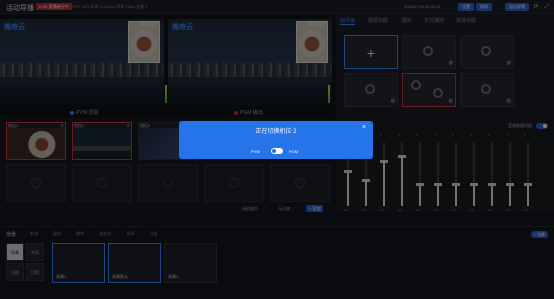 The image size is (554, 299). What do you see at coordinates (294, 151) in the screenshot?
I see `pgm-switch-label: PGM` at bounding box center [294, 151].